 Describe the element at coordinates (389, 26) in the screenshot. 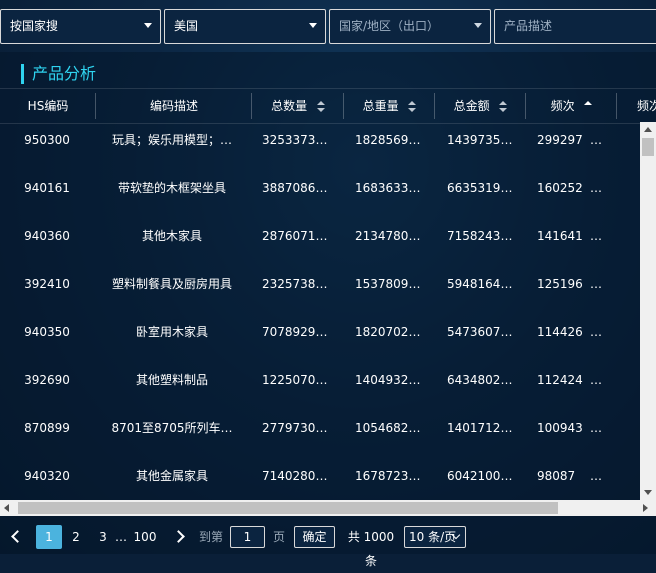

I see `region-placeholder: 国家/地区（出口）` at that location.